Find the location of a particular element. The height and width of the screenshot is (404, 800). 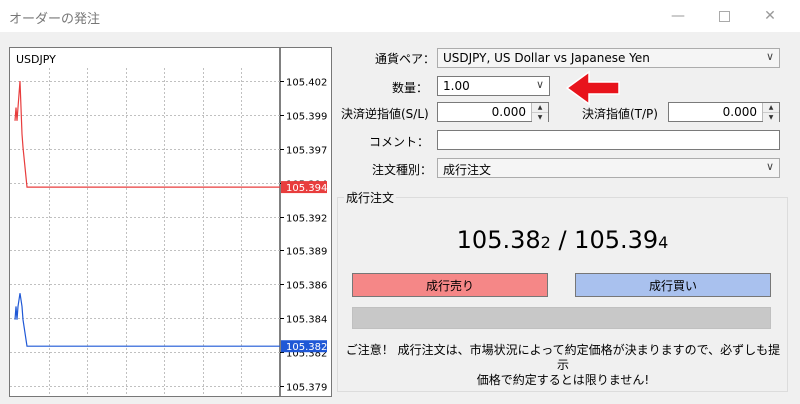

y-tick-label: 105.397 is located at coordinates (306, 151).